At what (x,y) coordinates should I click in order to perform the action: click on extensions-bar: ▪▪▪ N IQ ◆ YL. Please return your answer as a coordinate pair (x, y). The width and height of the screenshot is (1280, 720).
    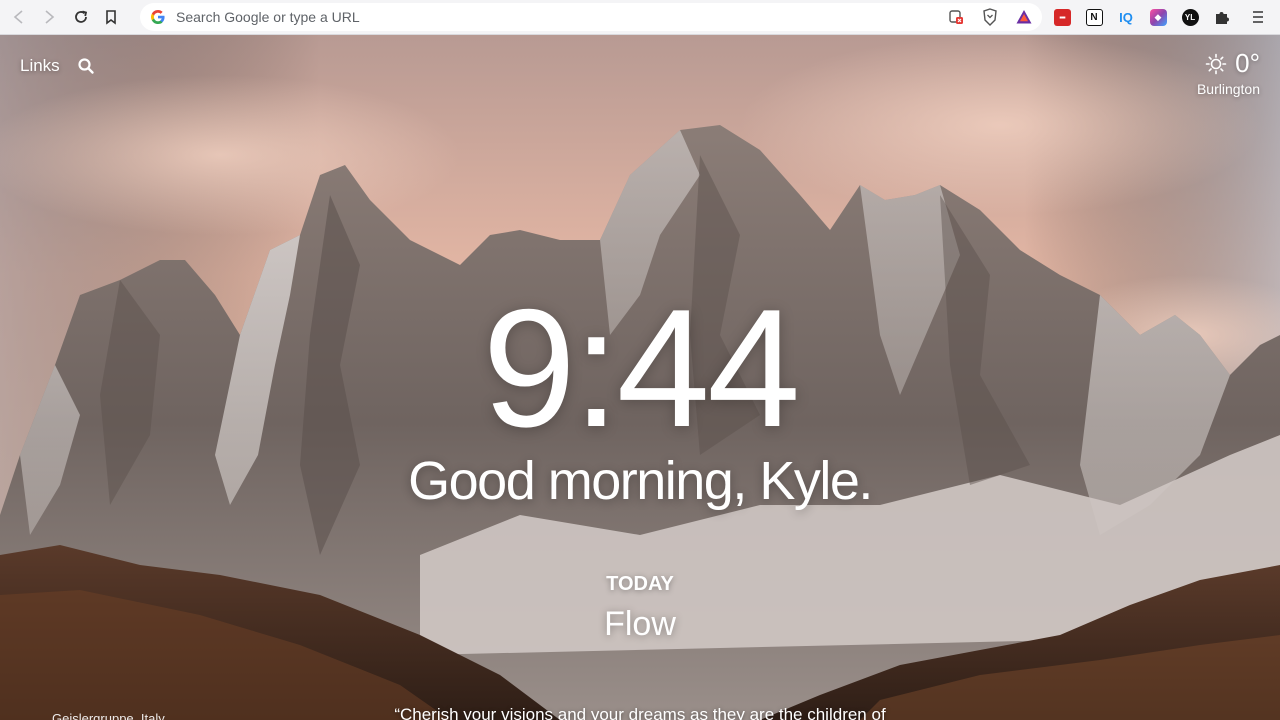
    Looking at the image, I should click on (1160, 17).